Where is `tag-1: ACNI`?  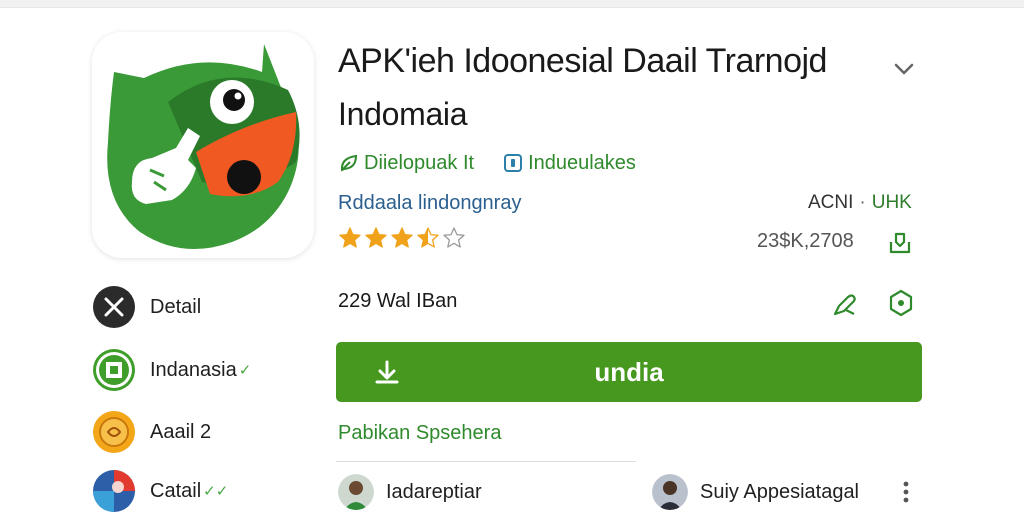 tag-1: ACNI is located at coordinates (831, 202).